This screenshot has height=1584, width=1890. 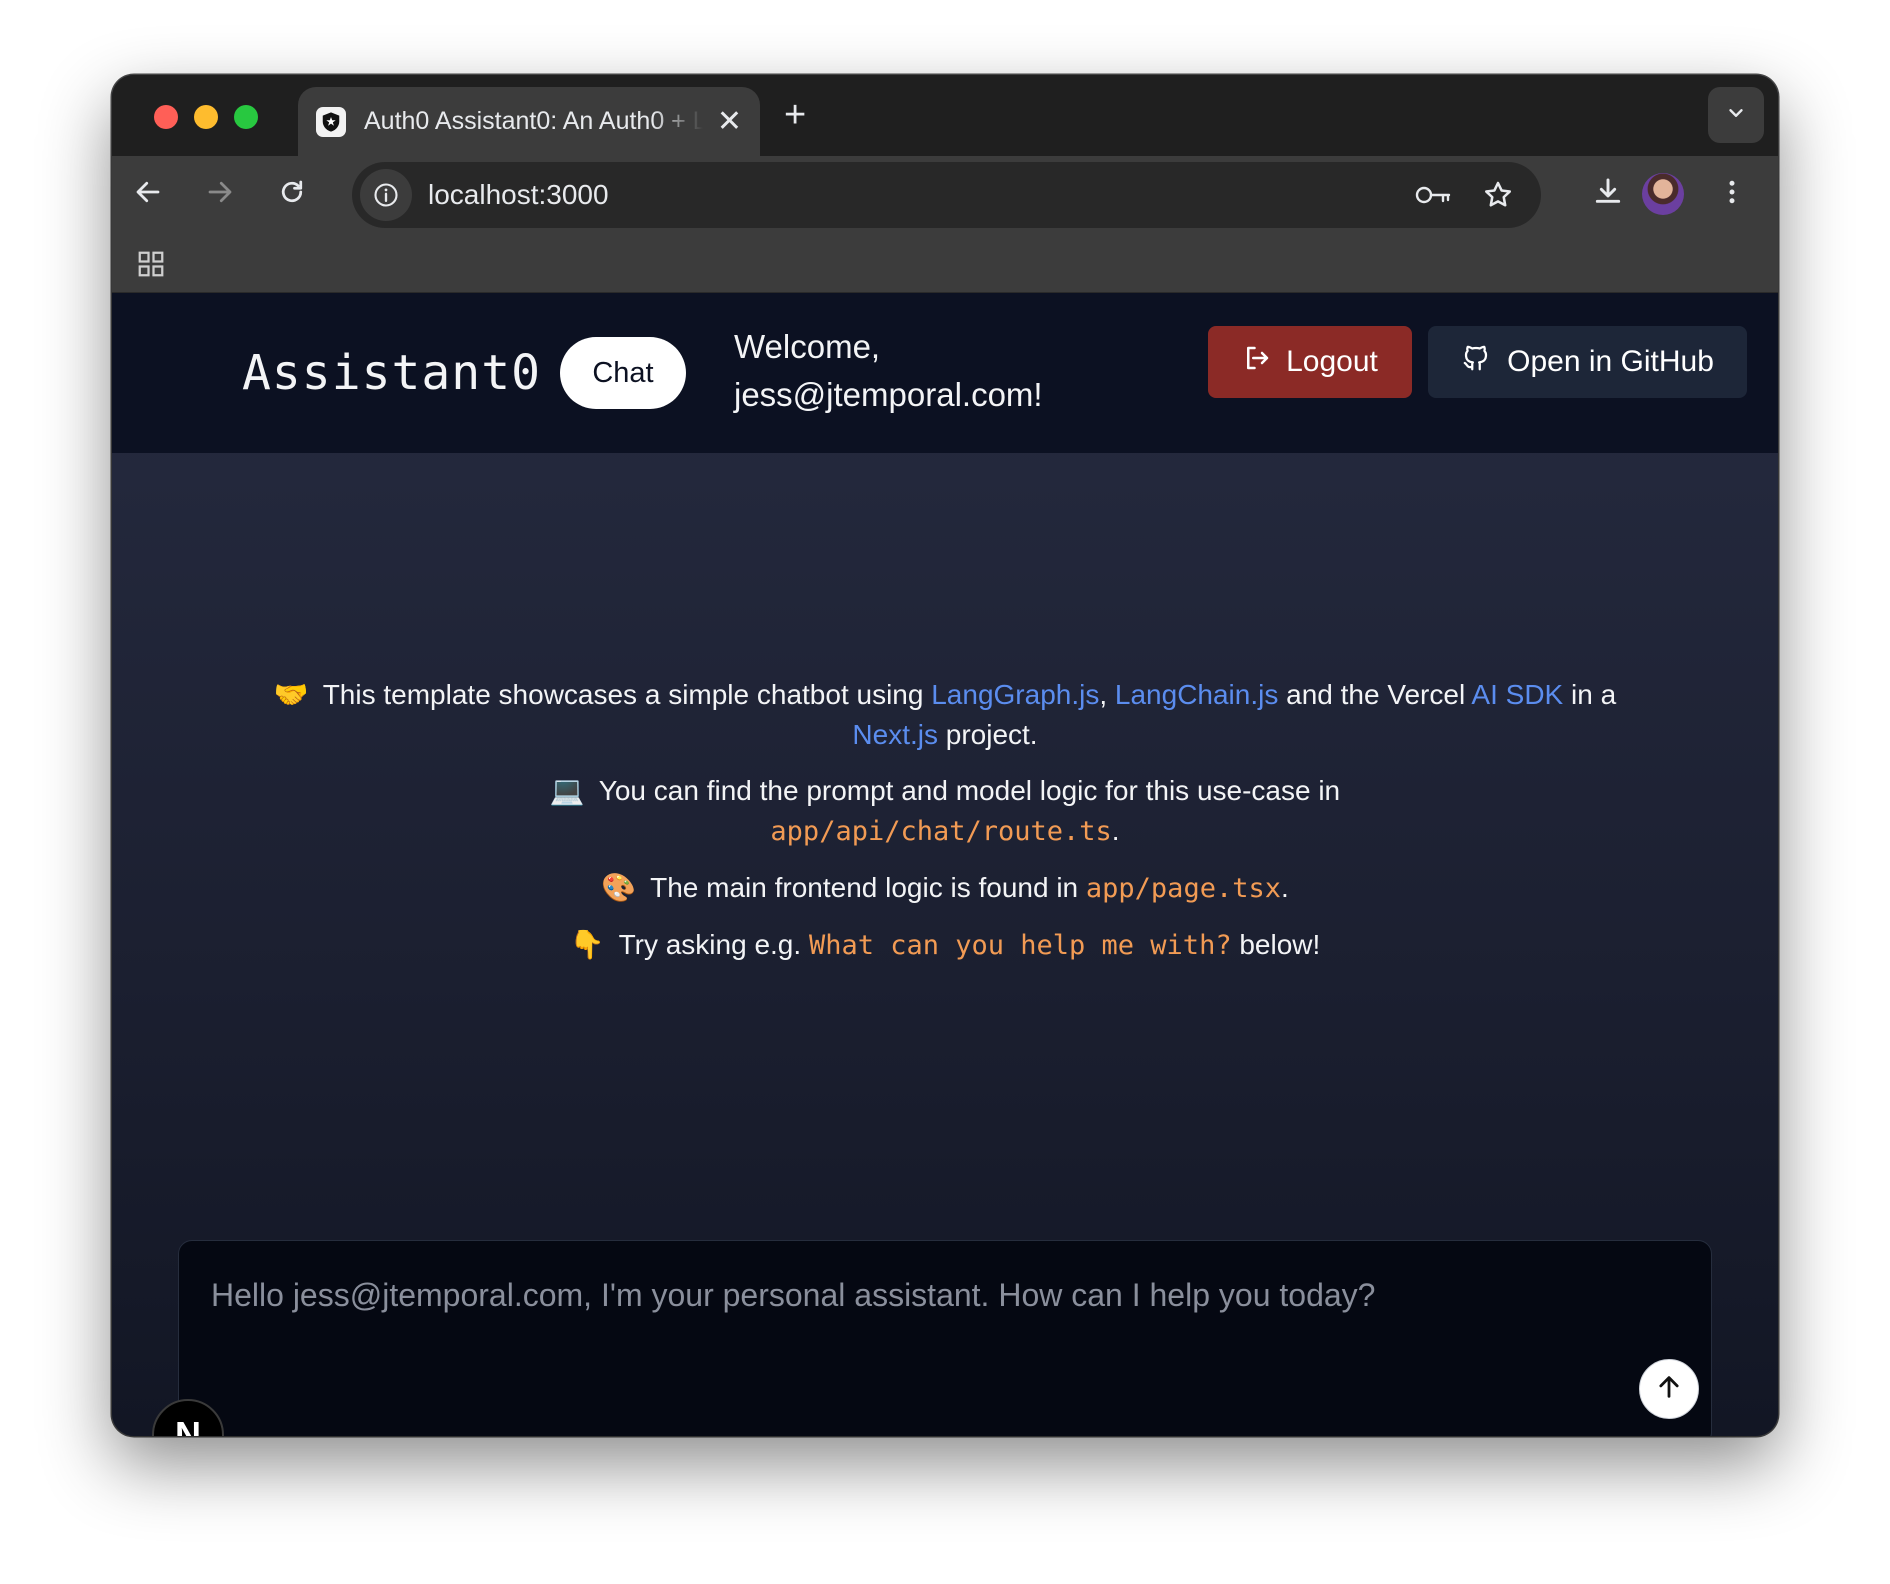 I want to click on send-button, so click(x=1669, y=1389).